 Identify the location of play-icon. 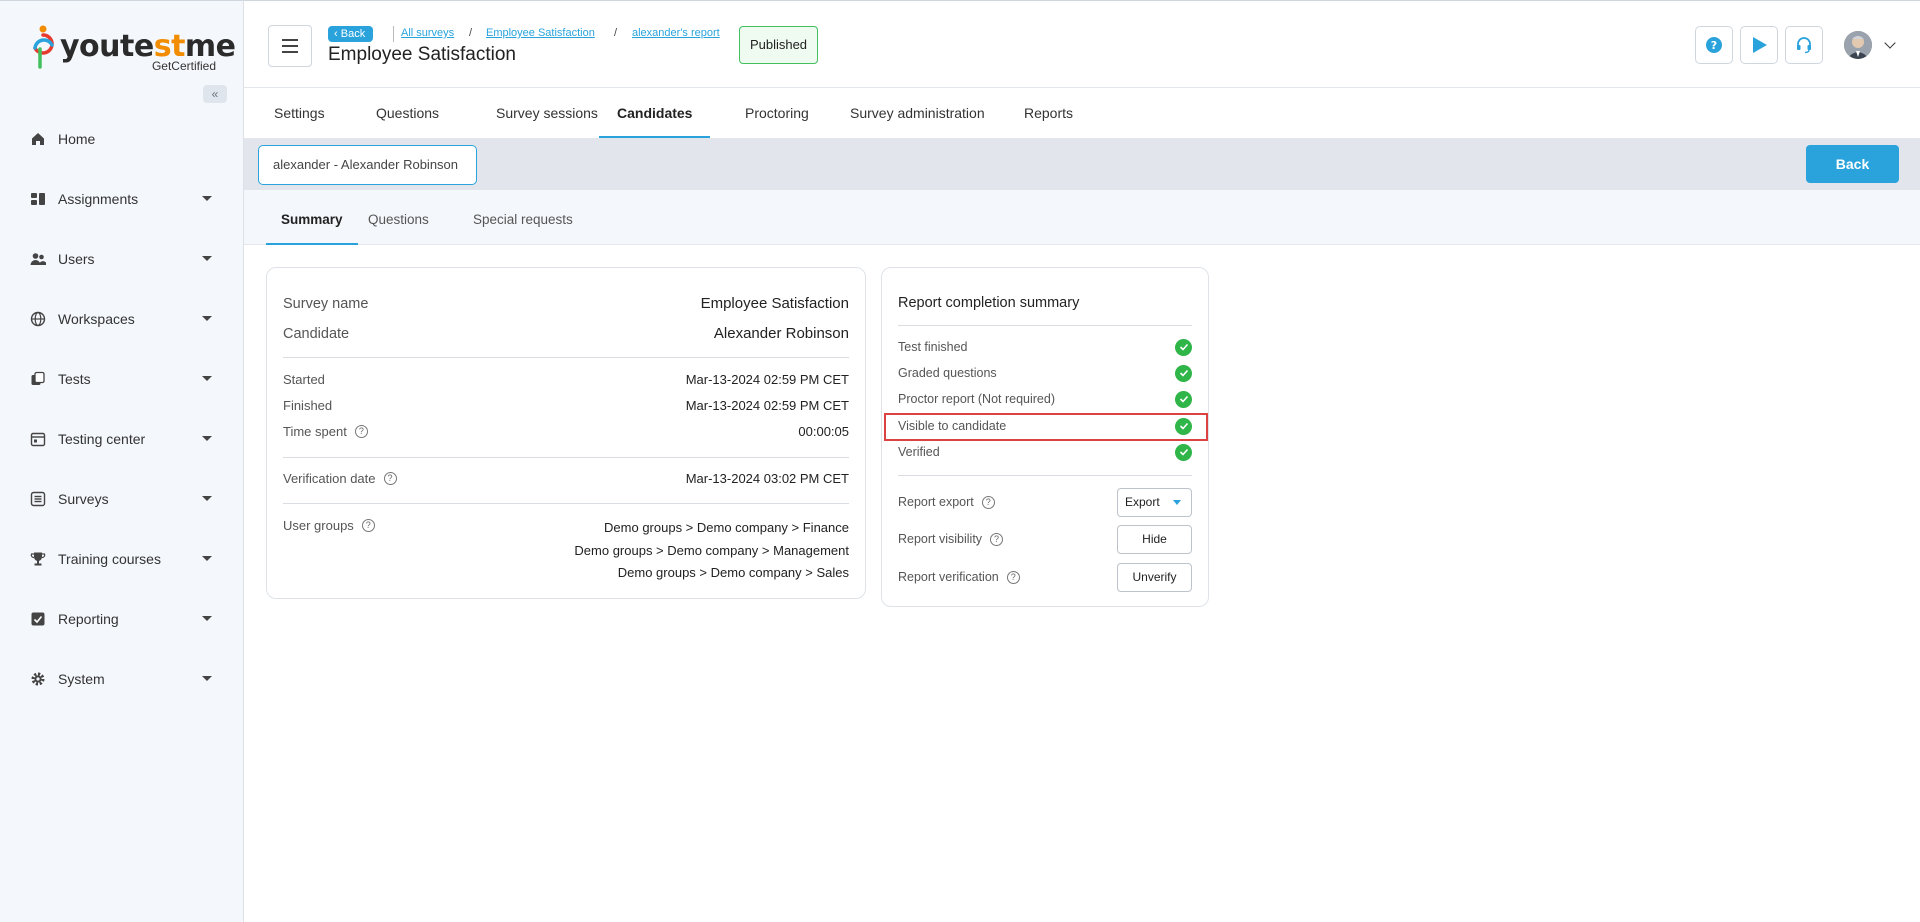
(1760, 45).